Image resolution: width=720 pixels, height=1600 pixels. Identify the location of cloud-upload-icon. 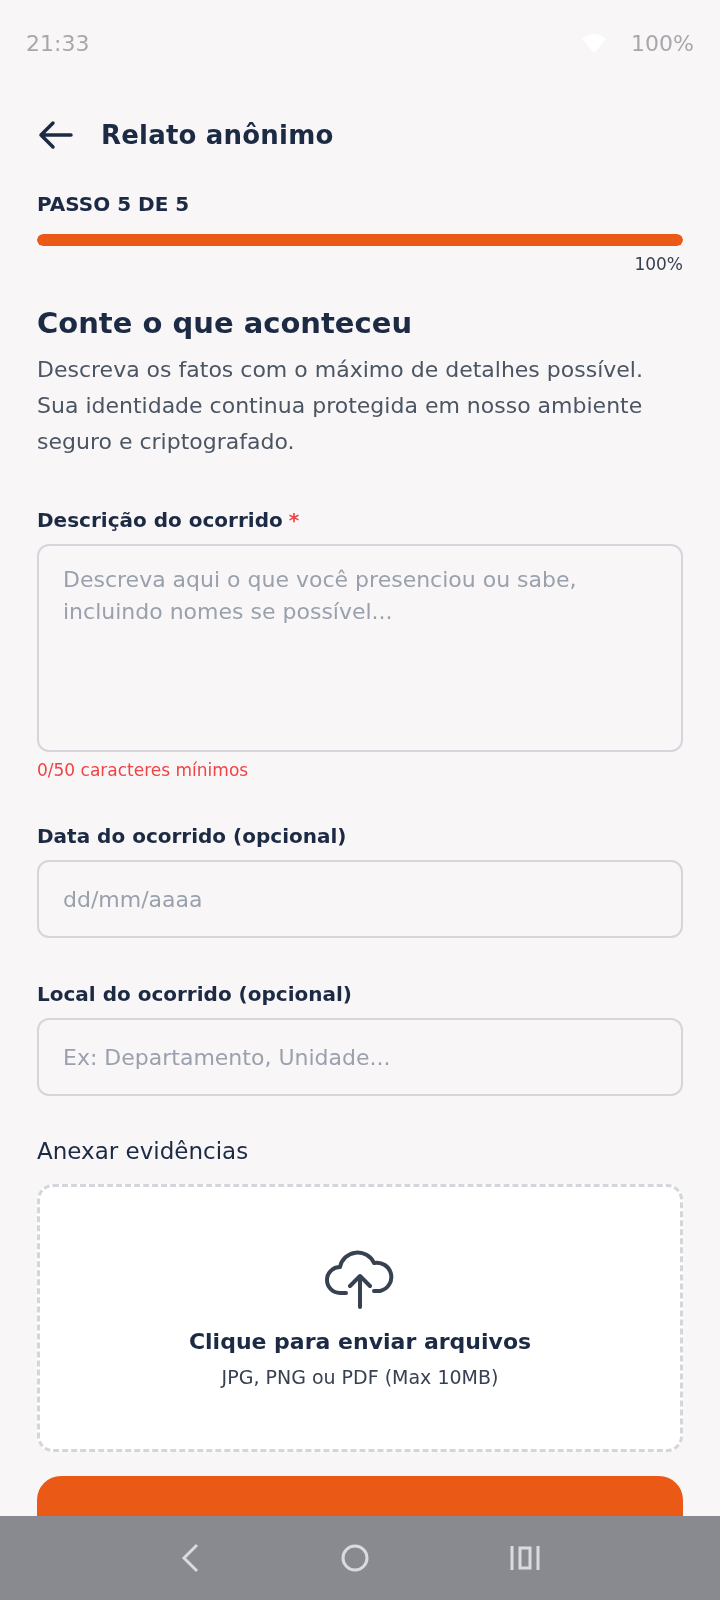
(360, 1278).